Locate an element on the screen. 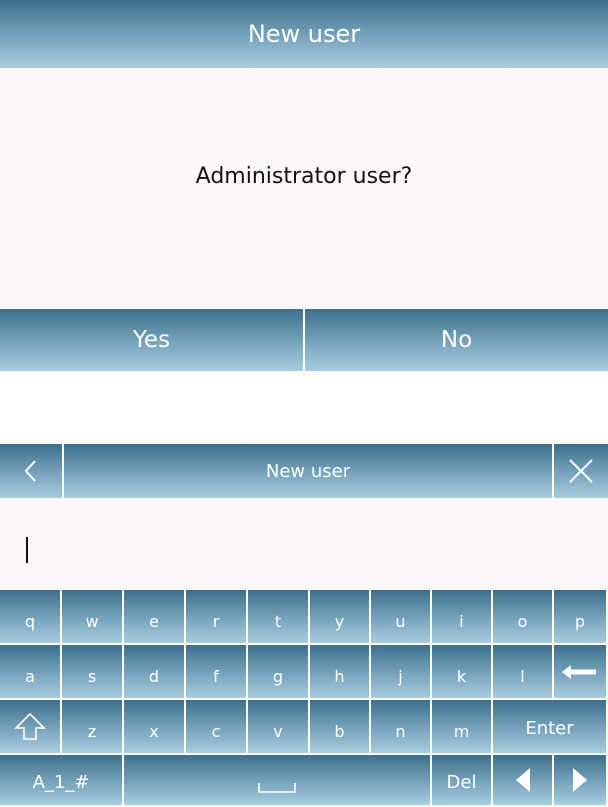 Image resolution: width=608 pixels, height=807 pixels. backspace-key is located at coordinates (580, 671).